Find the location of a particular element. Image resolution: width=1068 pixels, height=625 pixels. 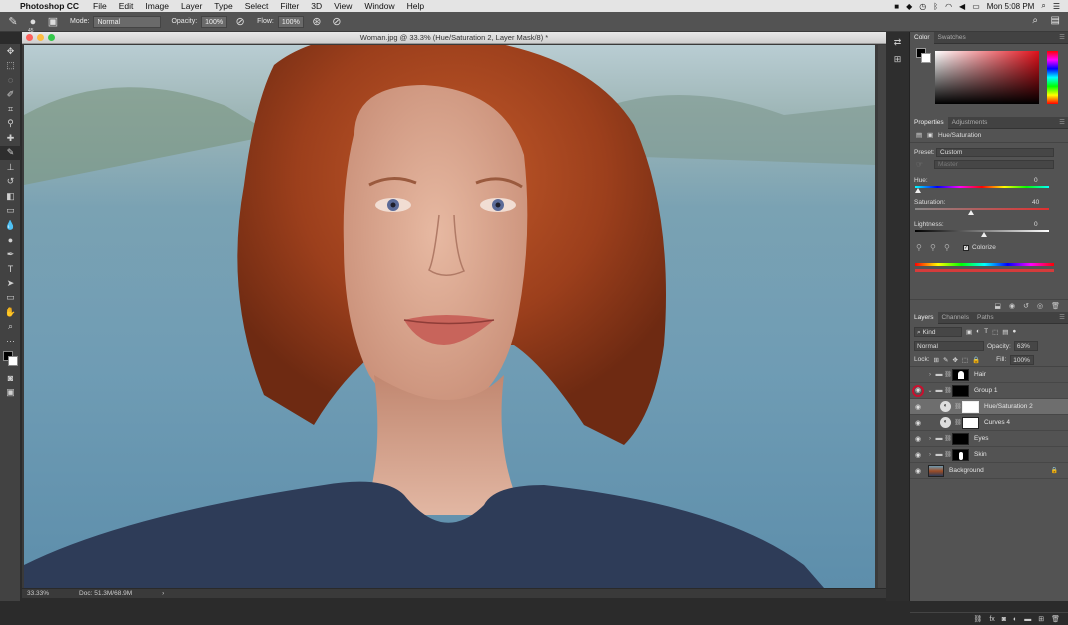

lock-all-icon: 🔒 is located at coordinates (976, 360).